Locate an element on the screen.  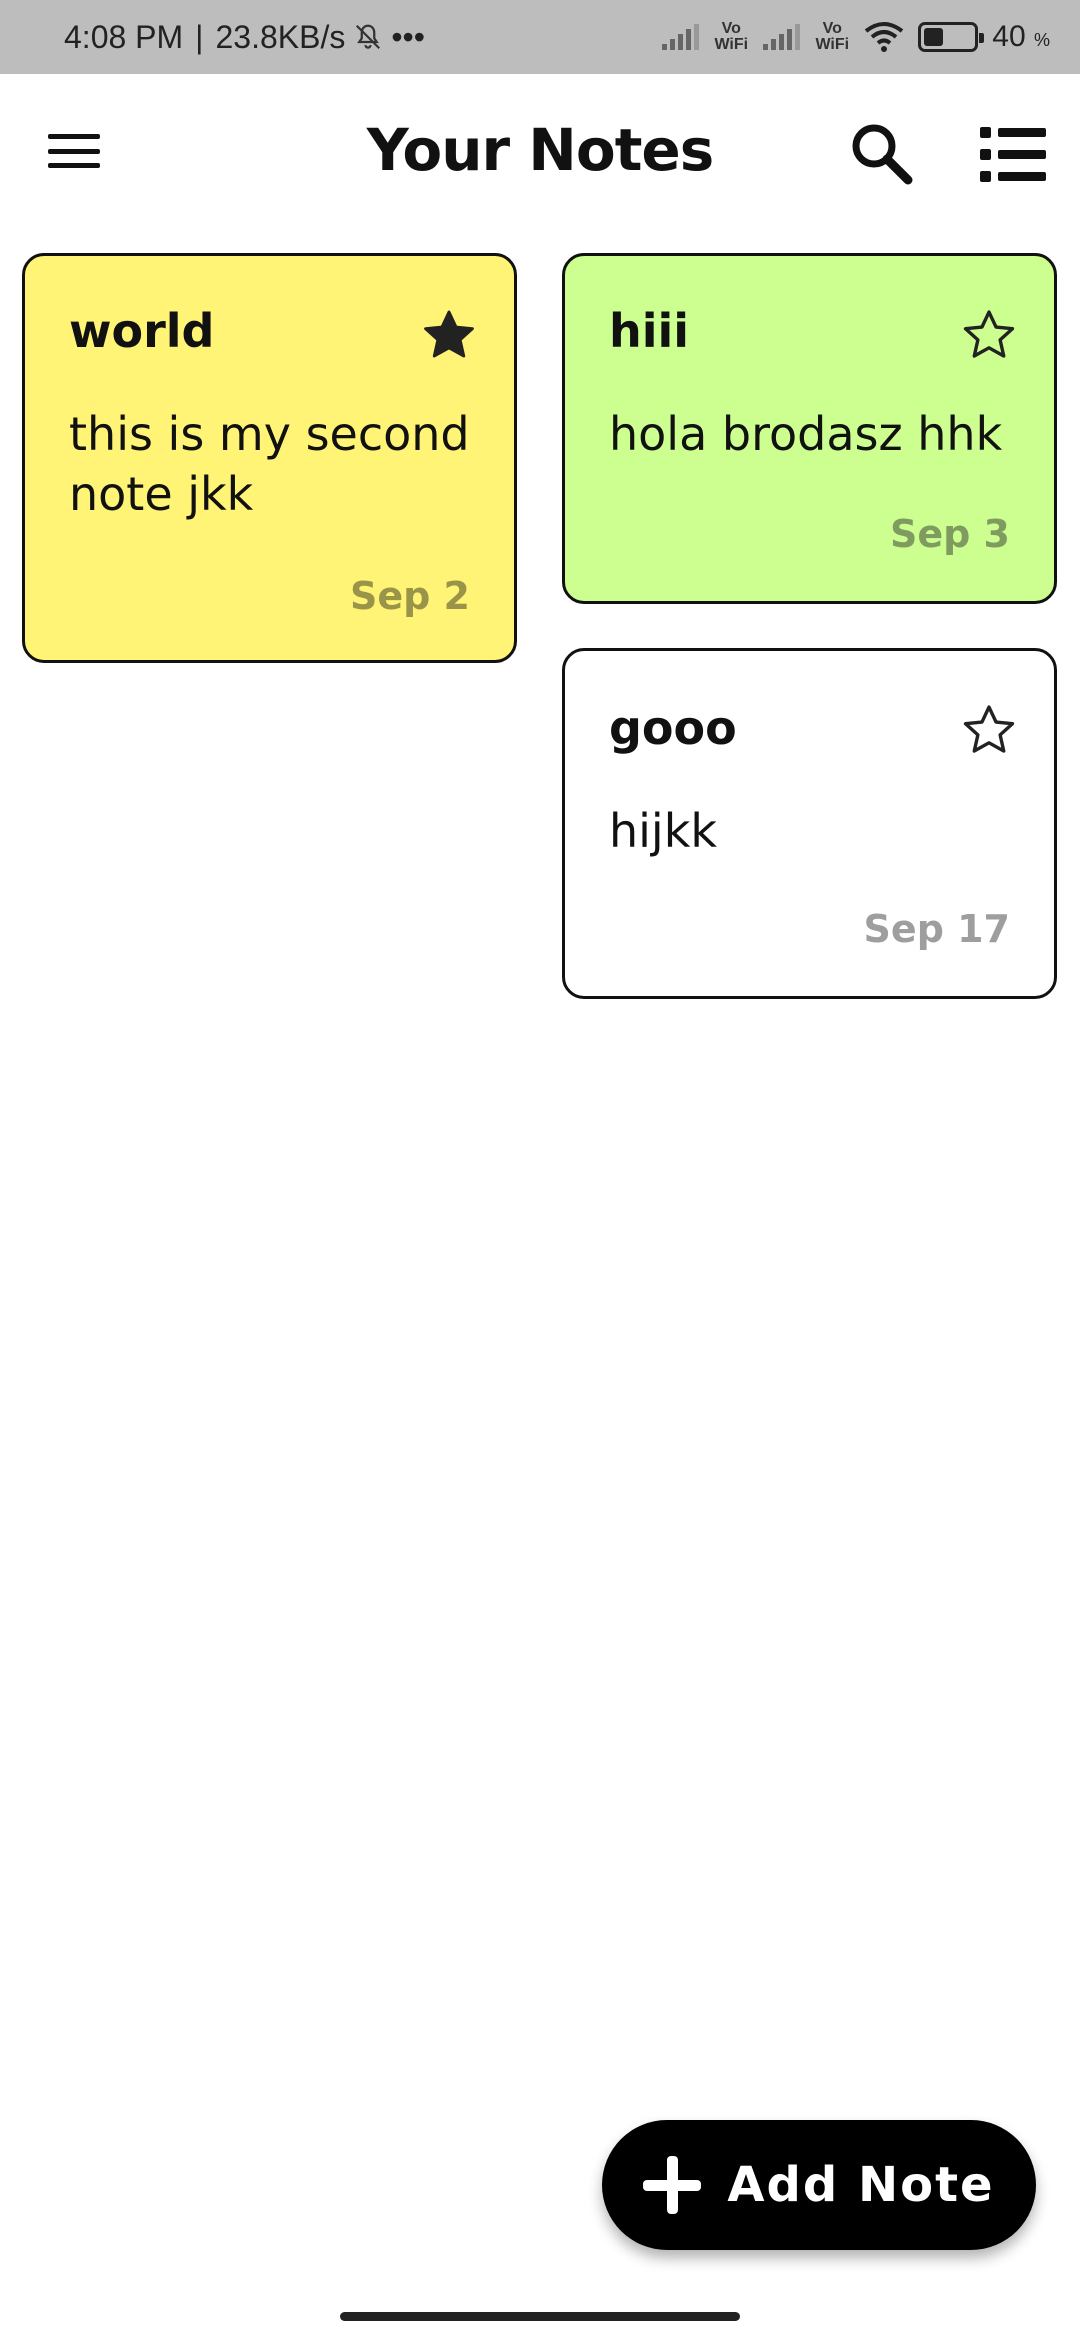
note-card: hiii hola brodasz hhk Sep 3 is located at coordinates (809, 428).